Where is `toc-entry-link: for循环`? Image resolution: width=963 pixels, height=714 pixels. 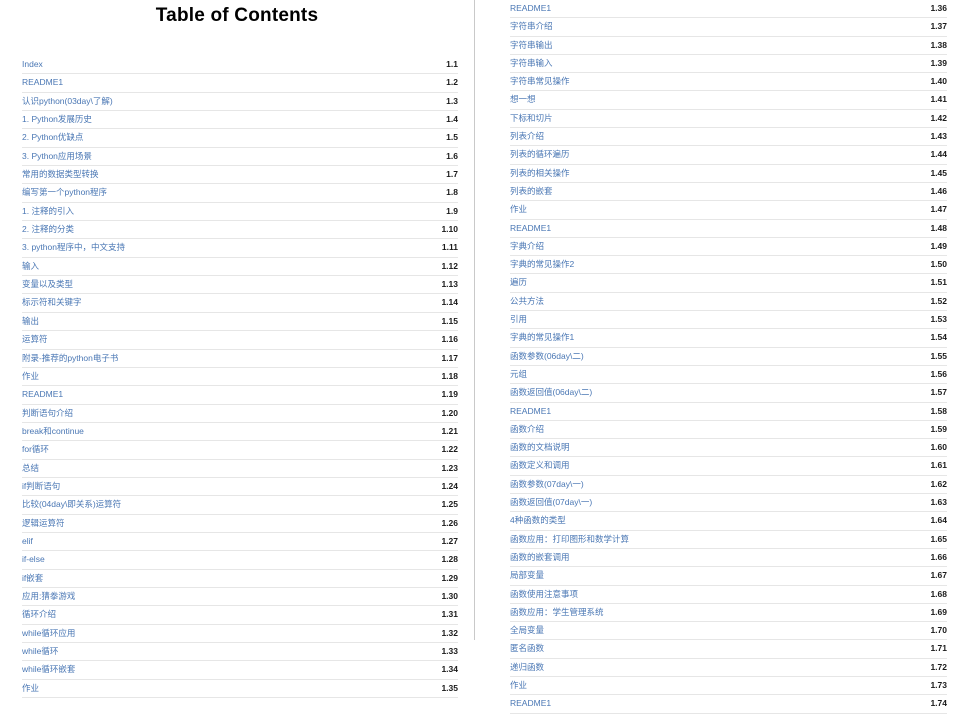
toc-entry-link: for循环 is located at coordinates (35, 449).